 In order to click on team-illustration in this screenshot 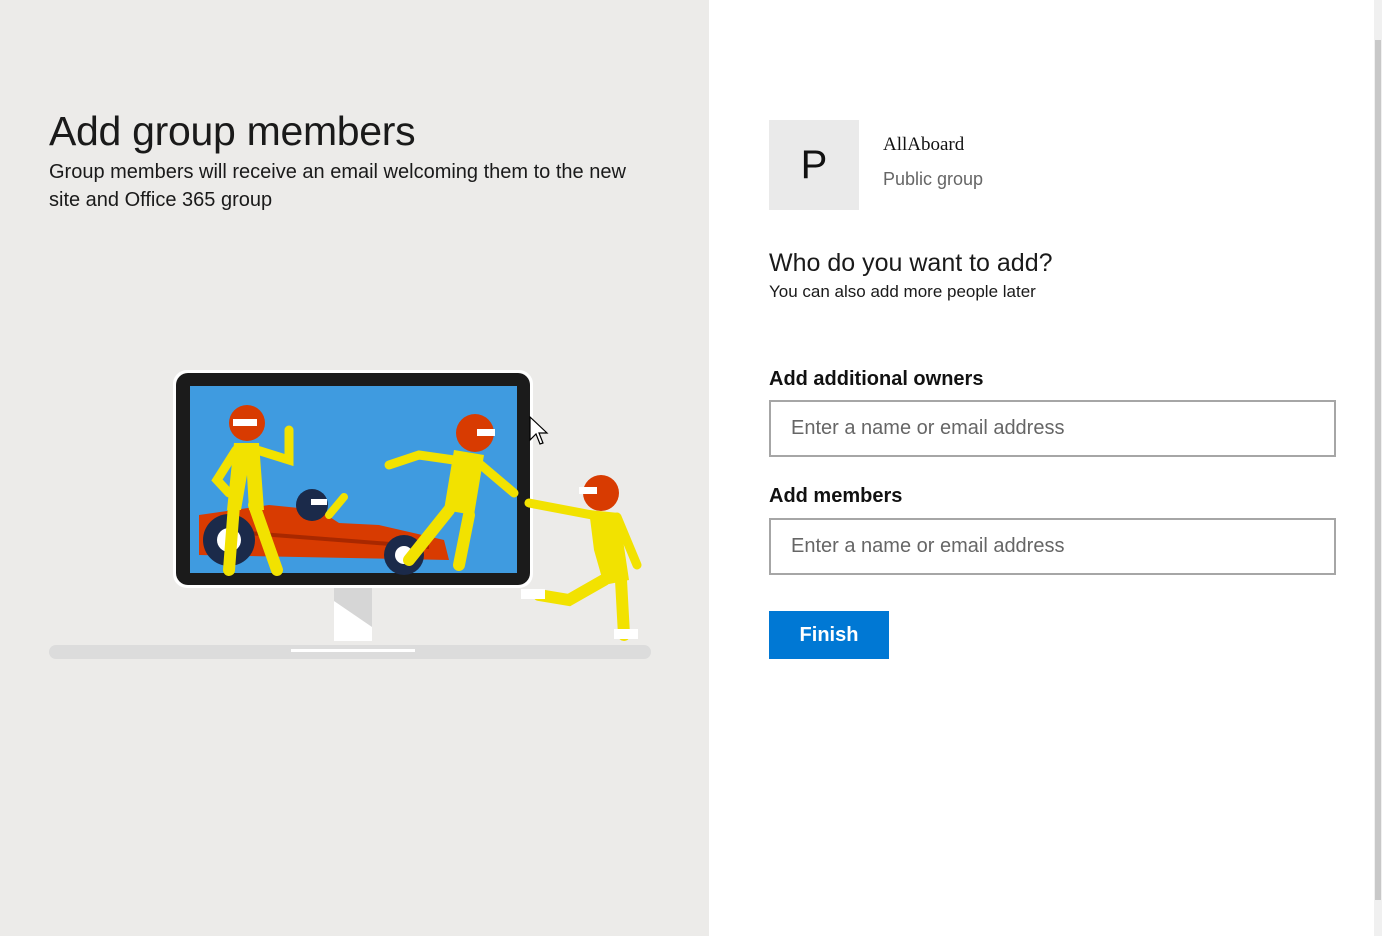, I will do `click(350, 514)`.